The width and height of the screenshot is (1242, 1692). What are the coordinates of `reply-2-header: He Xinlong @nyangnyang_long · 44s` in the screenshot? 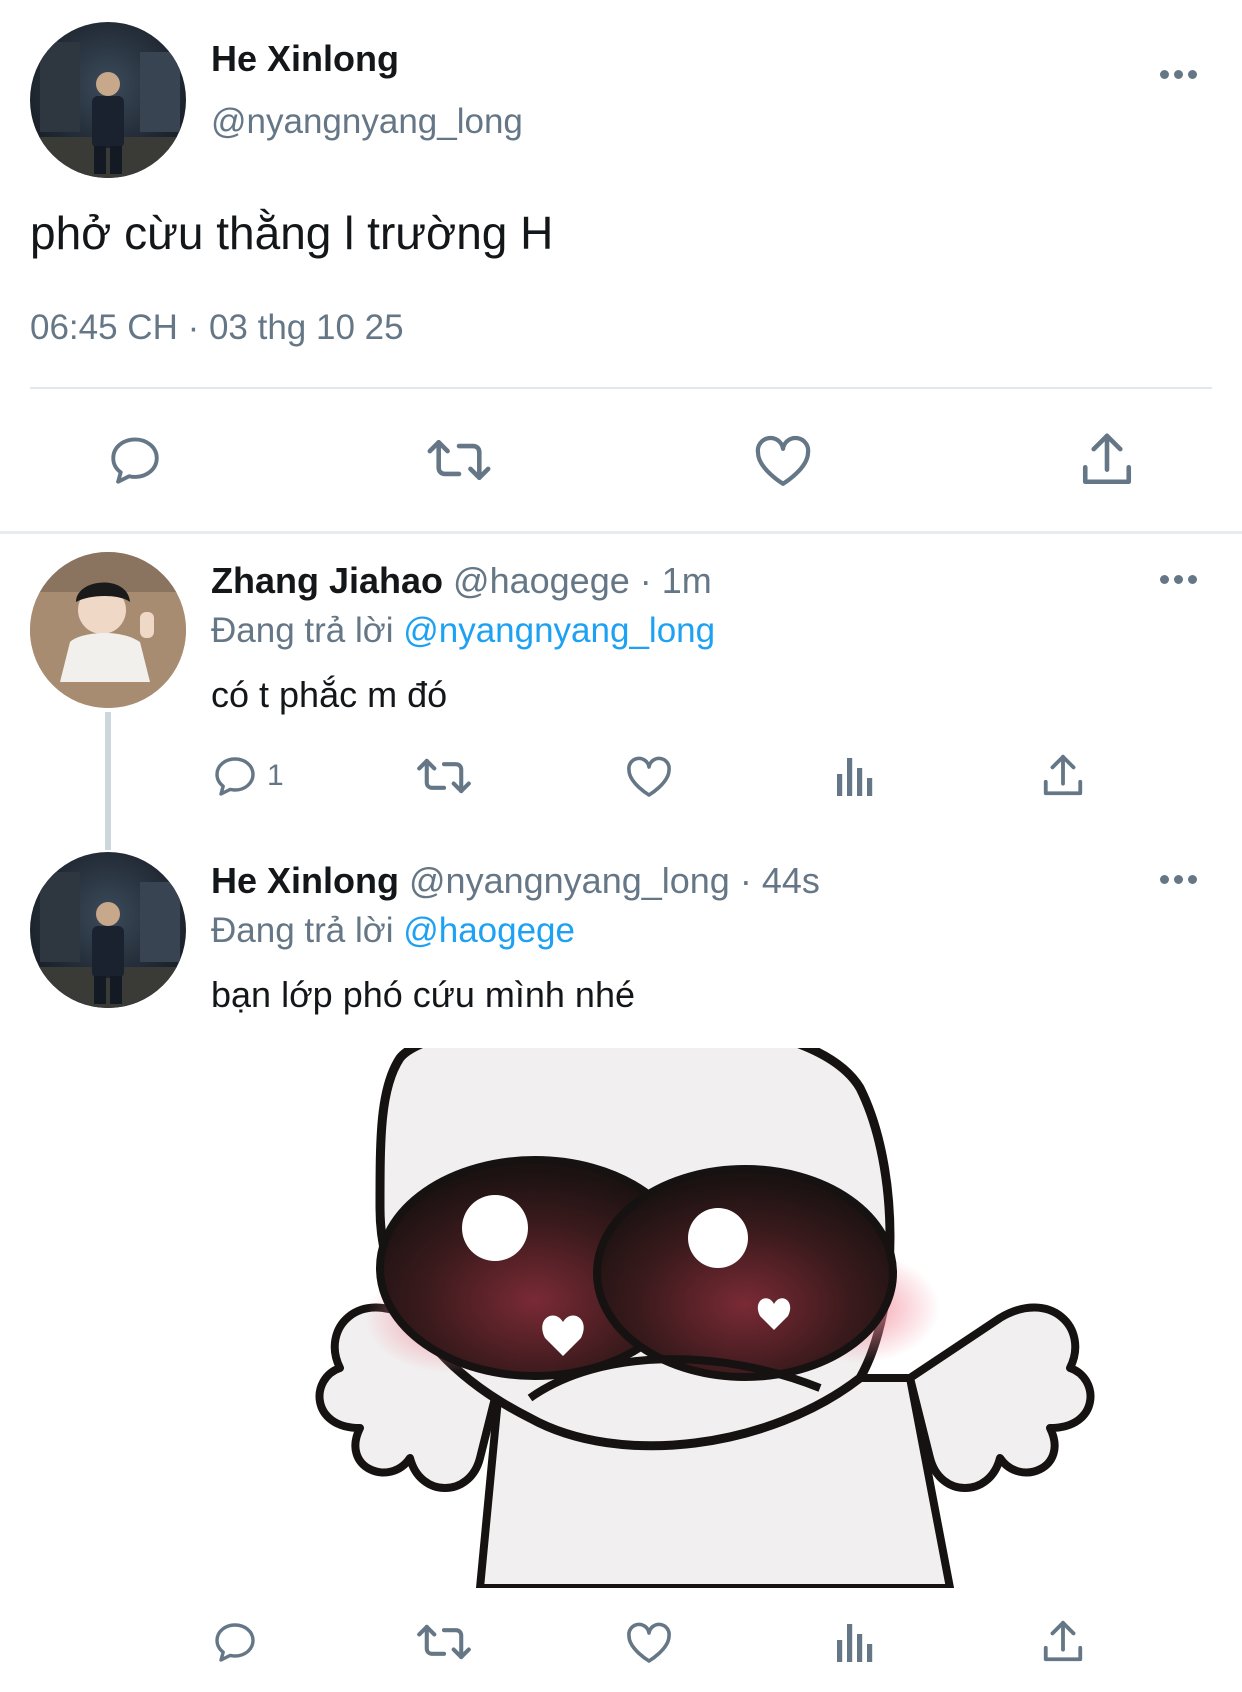 It's located at (515, 881).